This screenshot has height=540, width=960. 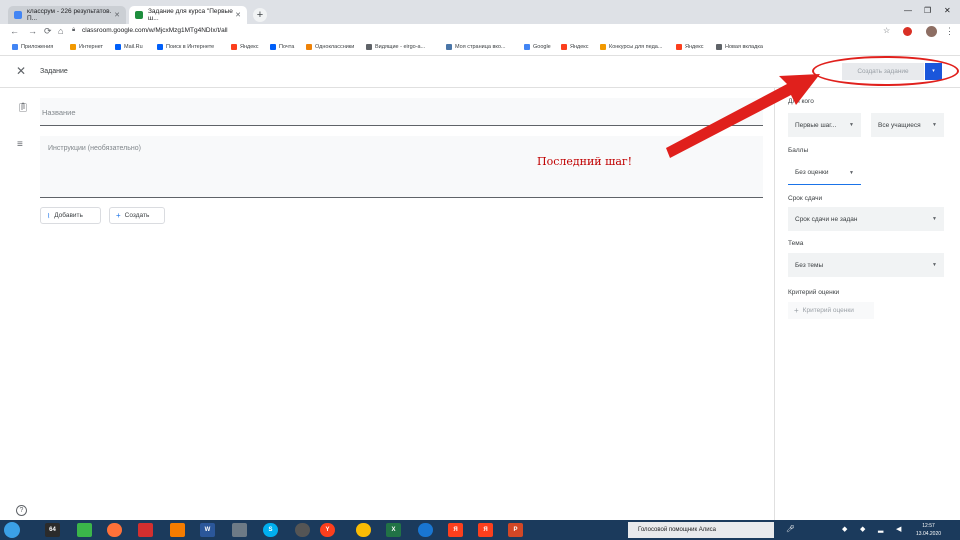 What do you see at coordinates (515, 530) in the screenshot?
I see `powerpoint-icon: P` at bounding box center [515, 530].